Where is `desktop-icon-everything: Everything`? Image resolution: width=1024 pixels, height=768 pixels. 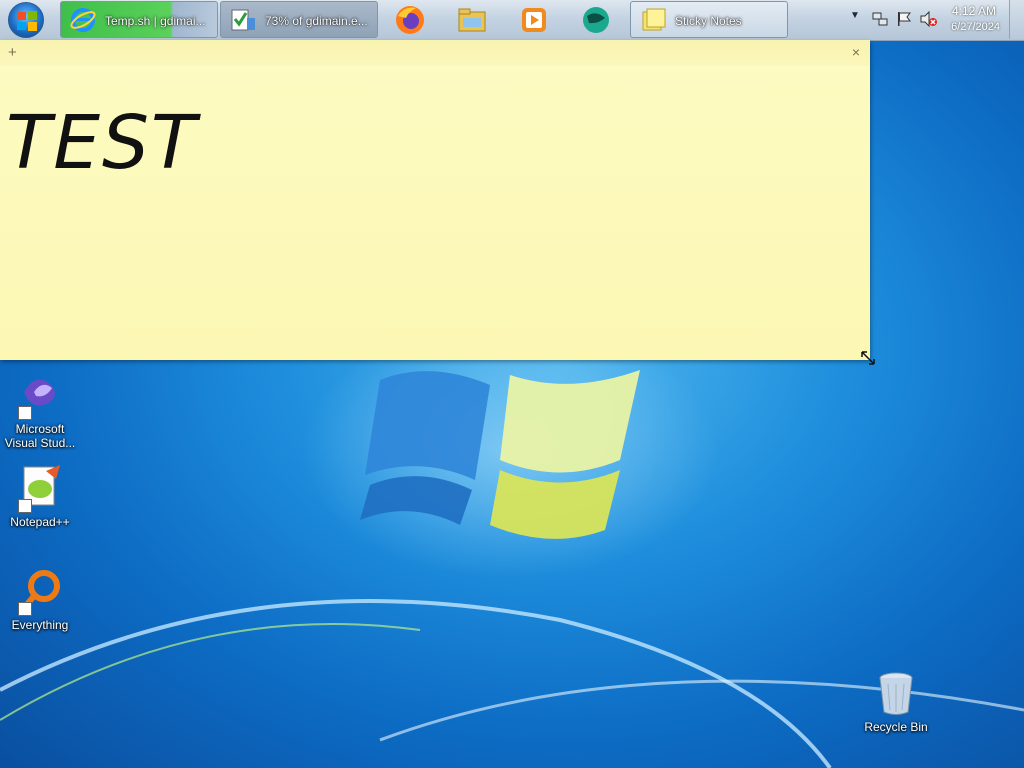
desktop-icon-everything: Everything is located at coordinates (40, 600).